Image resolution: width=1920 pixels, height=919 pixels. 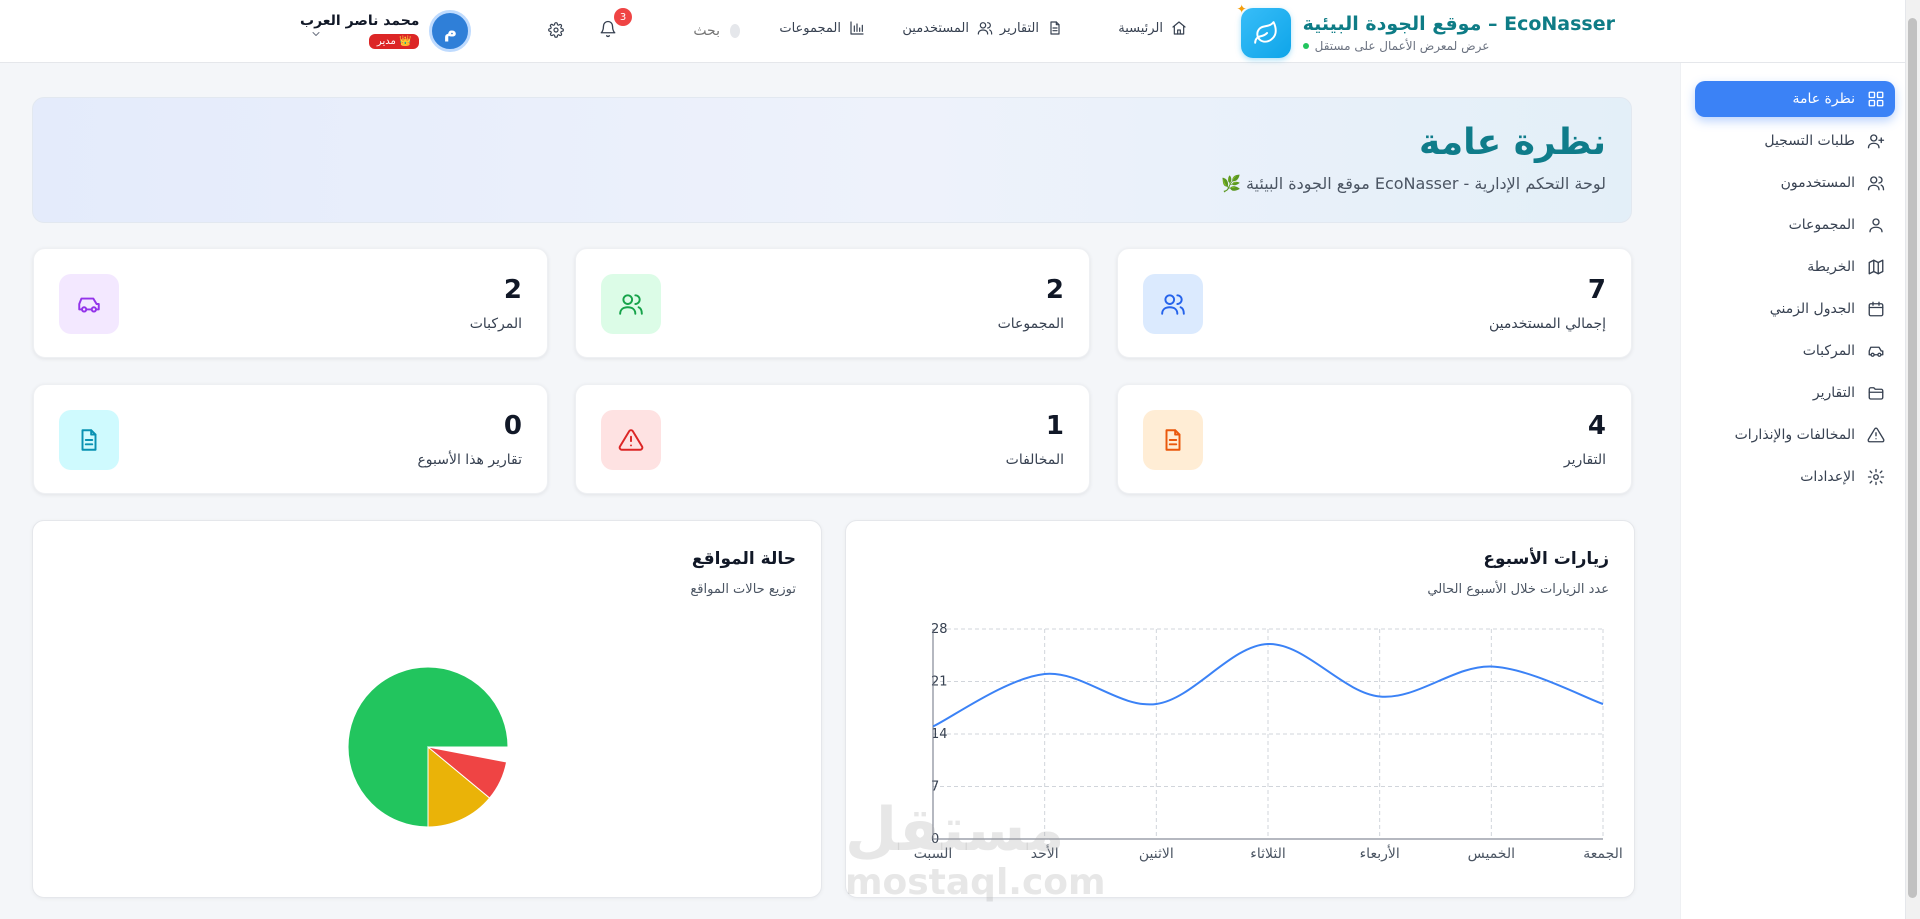 What do you see at coordinates (935, 787) in the screenshot?
I see `y-tick-label: 7` at bounding box center [935, 787].